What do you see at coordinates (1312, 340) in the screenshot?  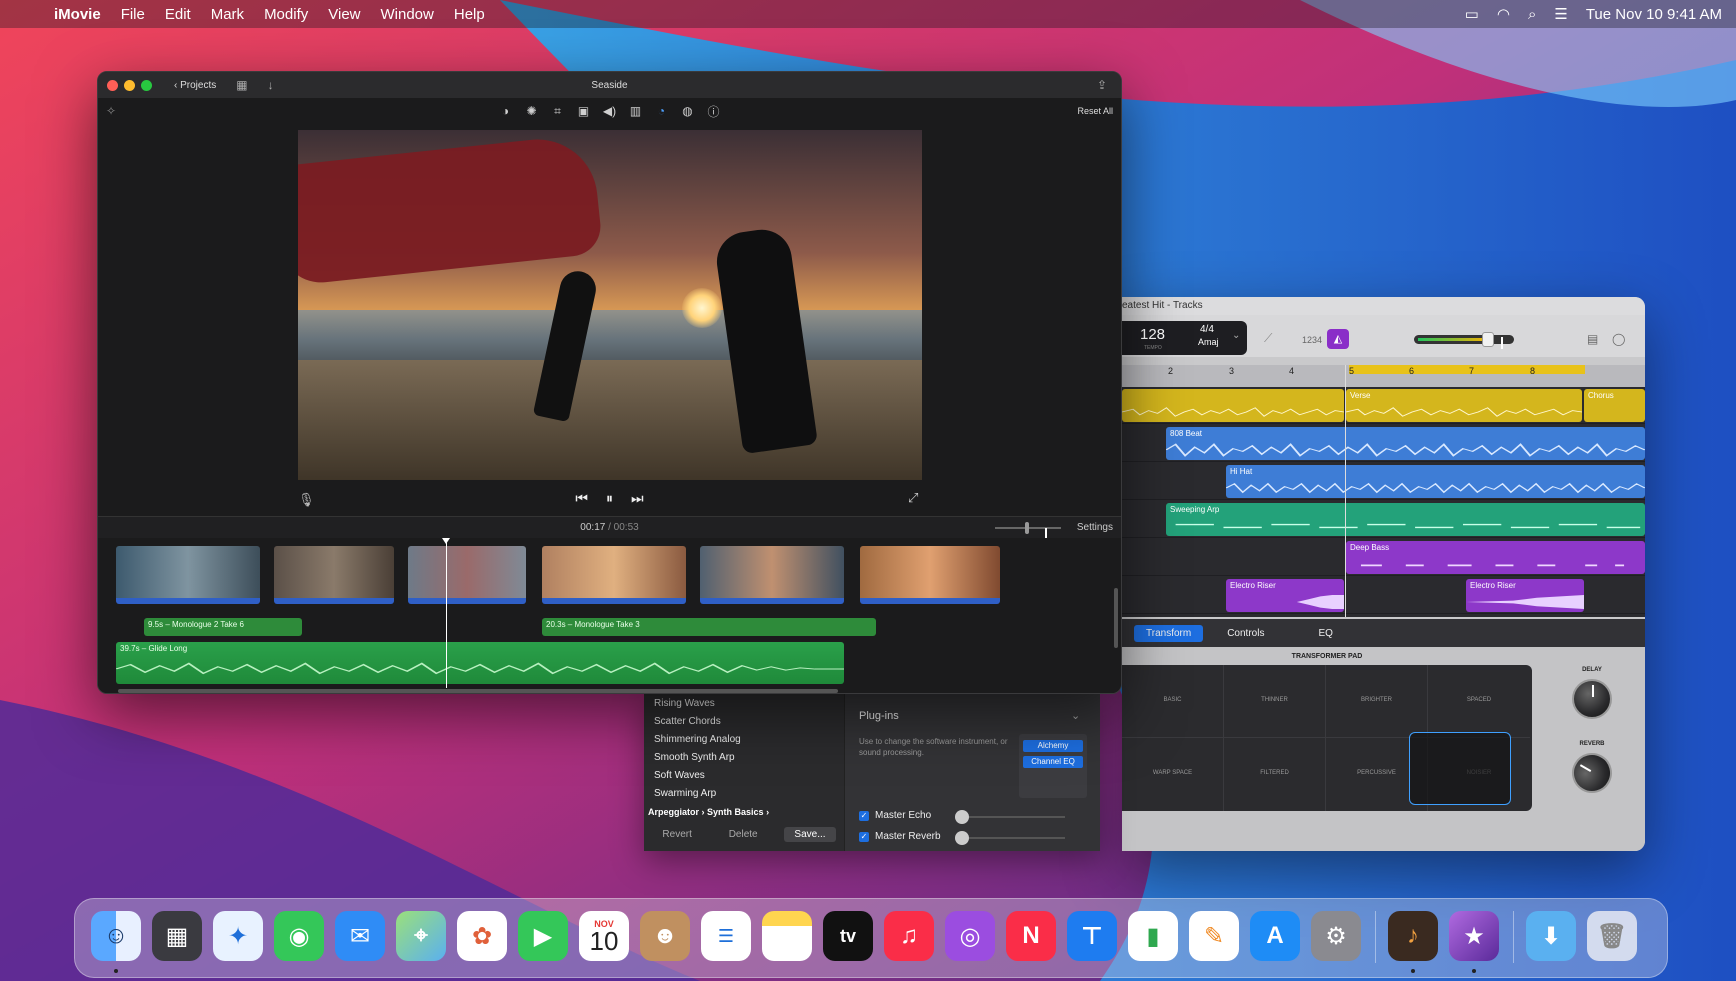 I see `count-in-button: 1234` at bounding box center [1312, 340].